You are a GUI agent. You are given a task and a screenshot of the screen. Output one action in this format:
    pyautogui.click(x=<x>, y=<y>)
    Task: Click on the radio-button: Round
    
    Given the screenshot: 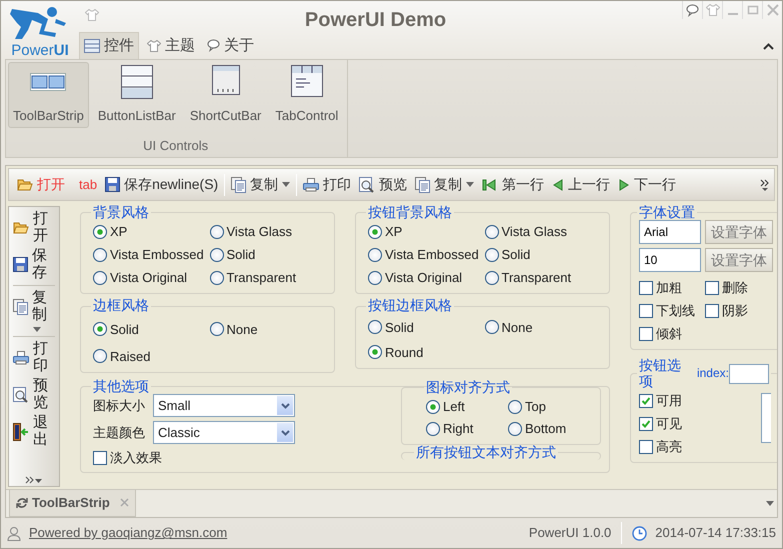 What is the action you would take?
    pyautogui.click(x=426, y=352)
    